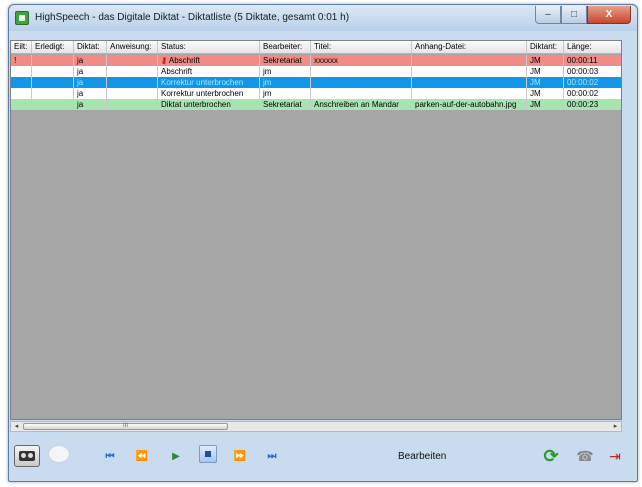  Describe the element at coordinates (59, 454) in the screenshot. I see `speech-bubble-icon` at that location.